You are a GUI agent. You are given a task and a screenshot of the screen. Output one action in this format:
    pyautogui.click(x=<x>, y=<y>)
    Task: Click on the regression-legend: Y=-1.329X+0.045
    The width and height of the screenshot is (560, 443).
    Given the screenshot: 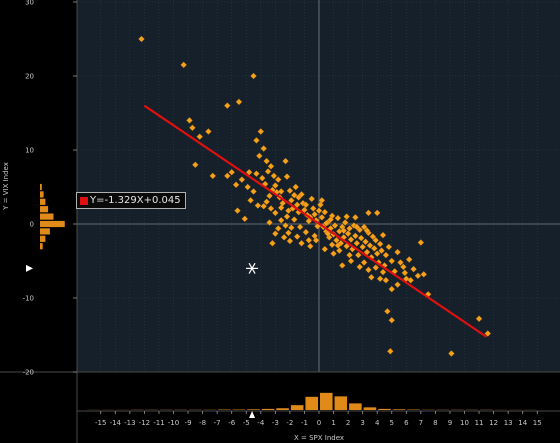 What is the action you would take?
    pyautogui.click(x=131, y=200)
    